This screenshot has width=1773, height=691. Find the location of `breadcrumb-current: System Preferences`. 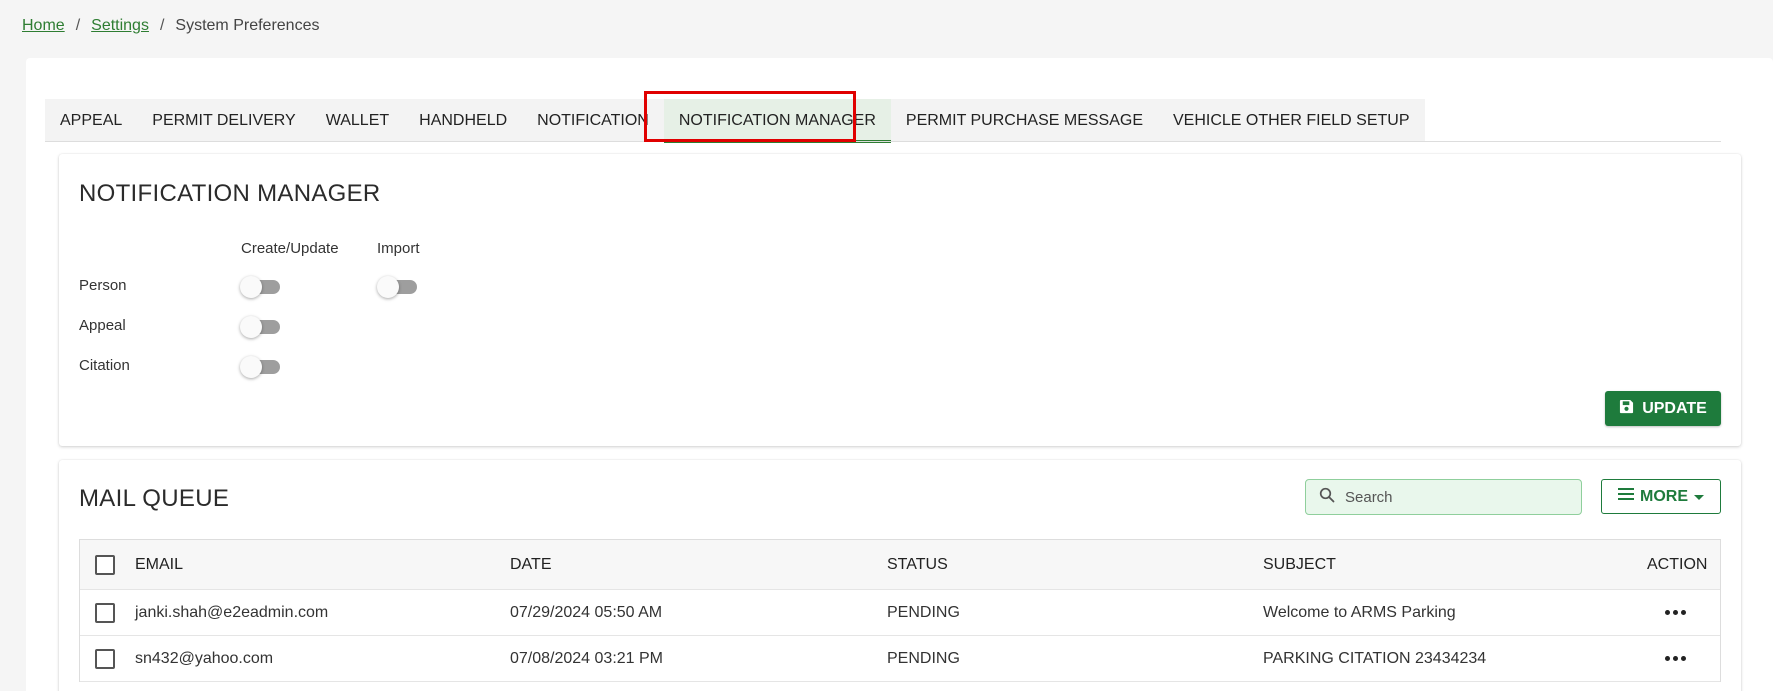

breadcrumb-current: System Preferences is located at coordinates (247, 25).